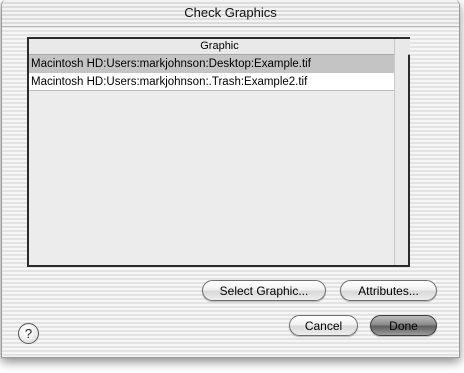  What do you see at coordinates (28, 333) in the screenshot?
I see `help-icon: ?` at bounding box center [28, 333].